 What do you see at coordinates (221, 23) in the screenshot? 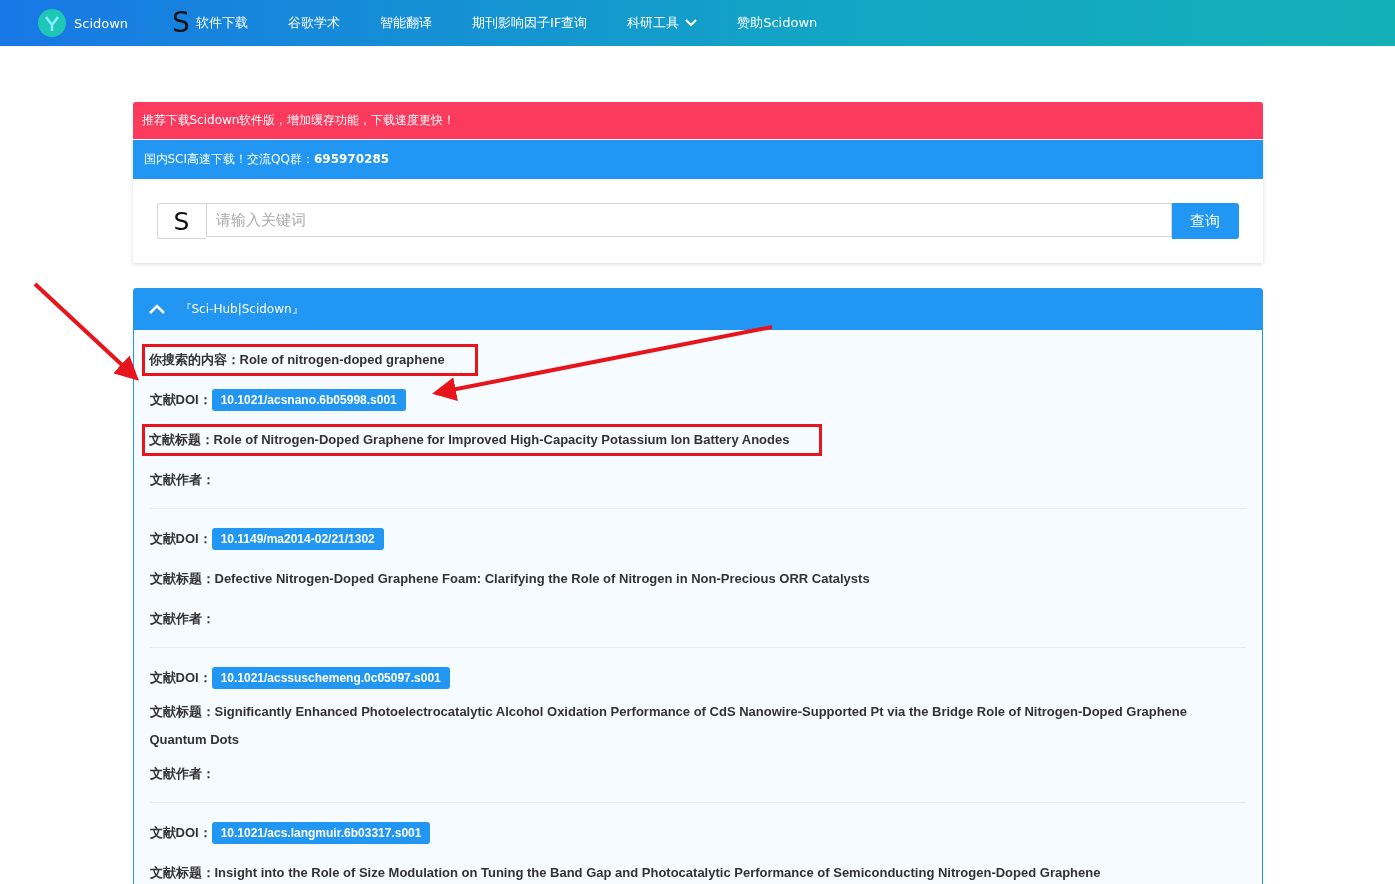
I see `nav-label: 软件下载` at bounding box center [221, 23].